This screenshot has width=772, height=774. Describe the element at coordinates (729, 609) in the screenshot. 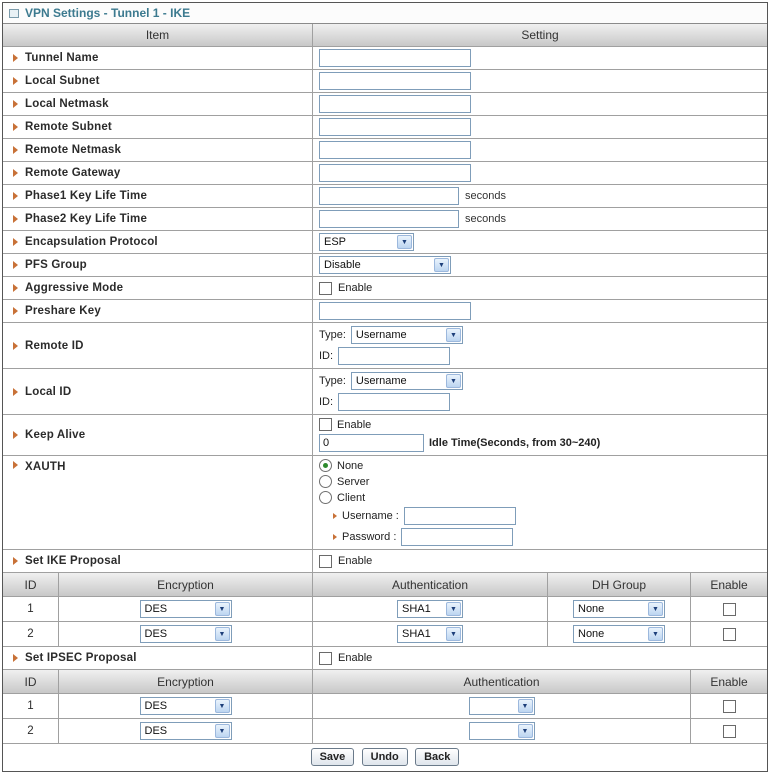

I see `ike-row1-enable-checkbox` at that location.